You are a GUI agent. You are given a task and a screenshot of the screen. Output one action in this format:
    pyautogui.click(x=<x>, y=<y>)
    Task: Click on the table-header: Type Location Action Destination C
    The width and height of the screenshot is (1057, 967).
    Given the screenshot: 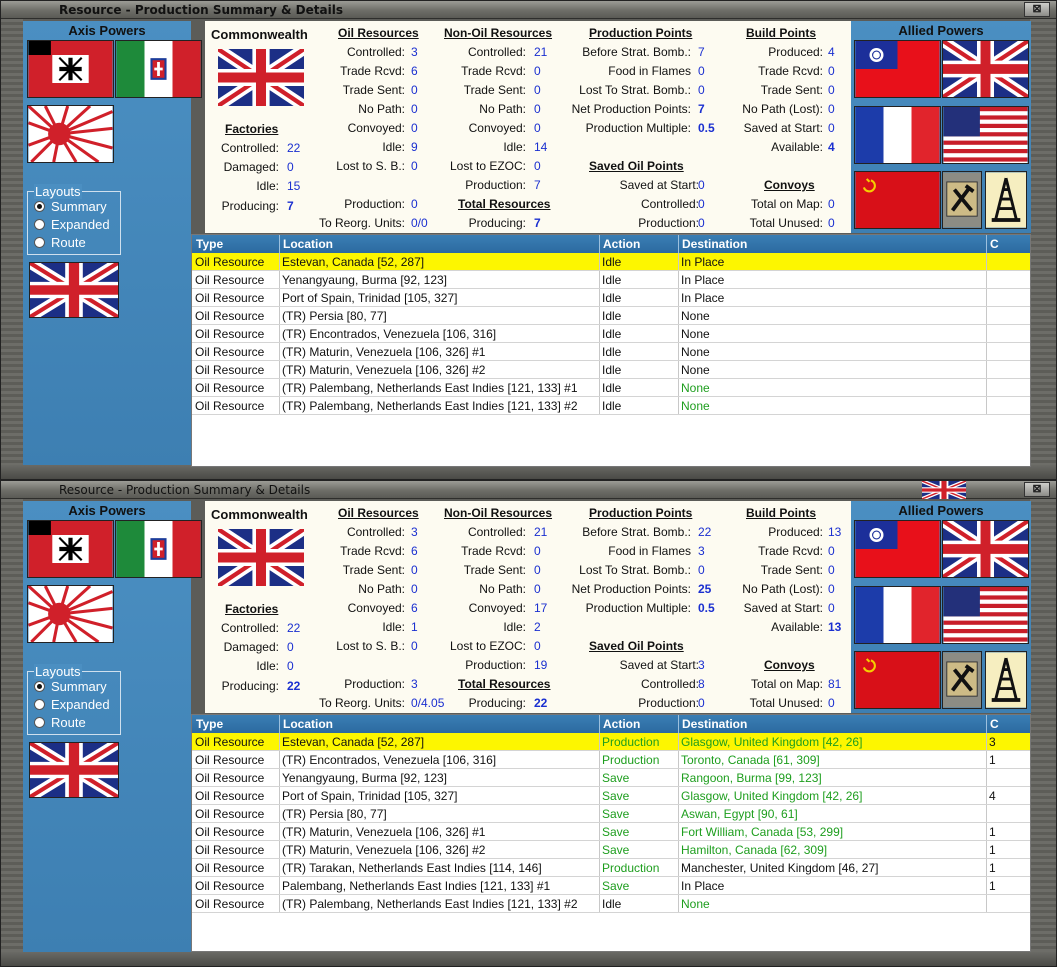 What is the action you would take?
    pyautogui.click(x=611, y=724)
    